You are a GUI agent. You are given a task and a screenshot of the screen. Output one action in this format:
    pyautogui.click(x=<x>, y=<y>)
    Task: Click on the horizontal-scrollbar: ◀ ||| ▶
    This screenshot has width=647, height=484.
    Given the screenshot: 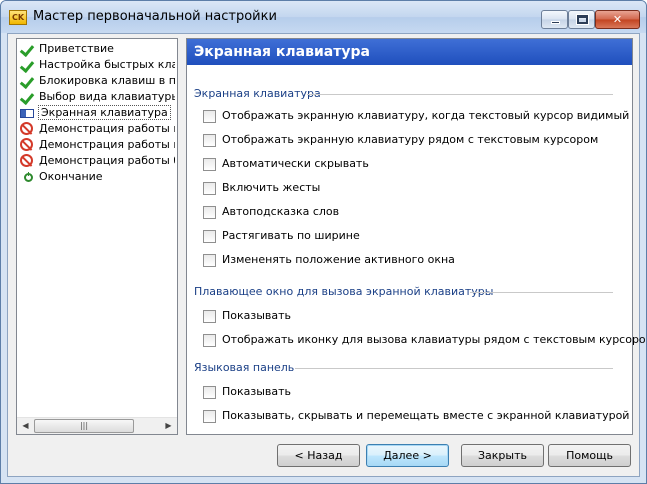 What is the action you would take?
    pyautogui.click(x=97, y=425)
    